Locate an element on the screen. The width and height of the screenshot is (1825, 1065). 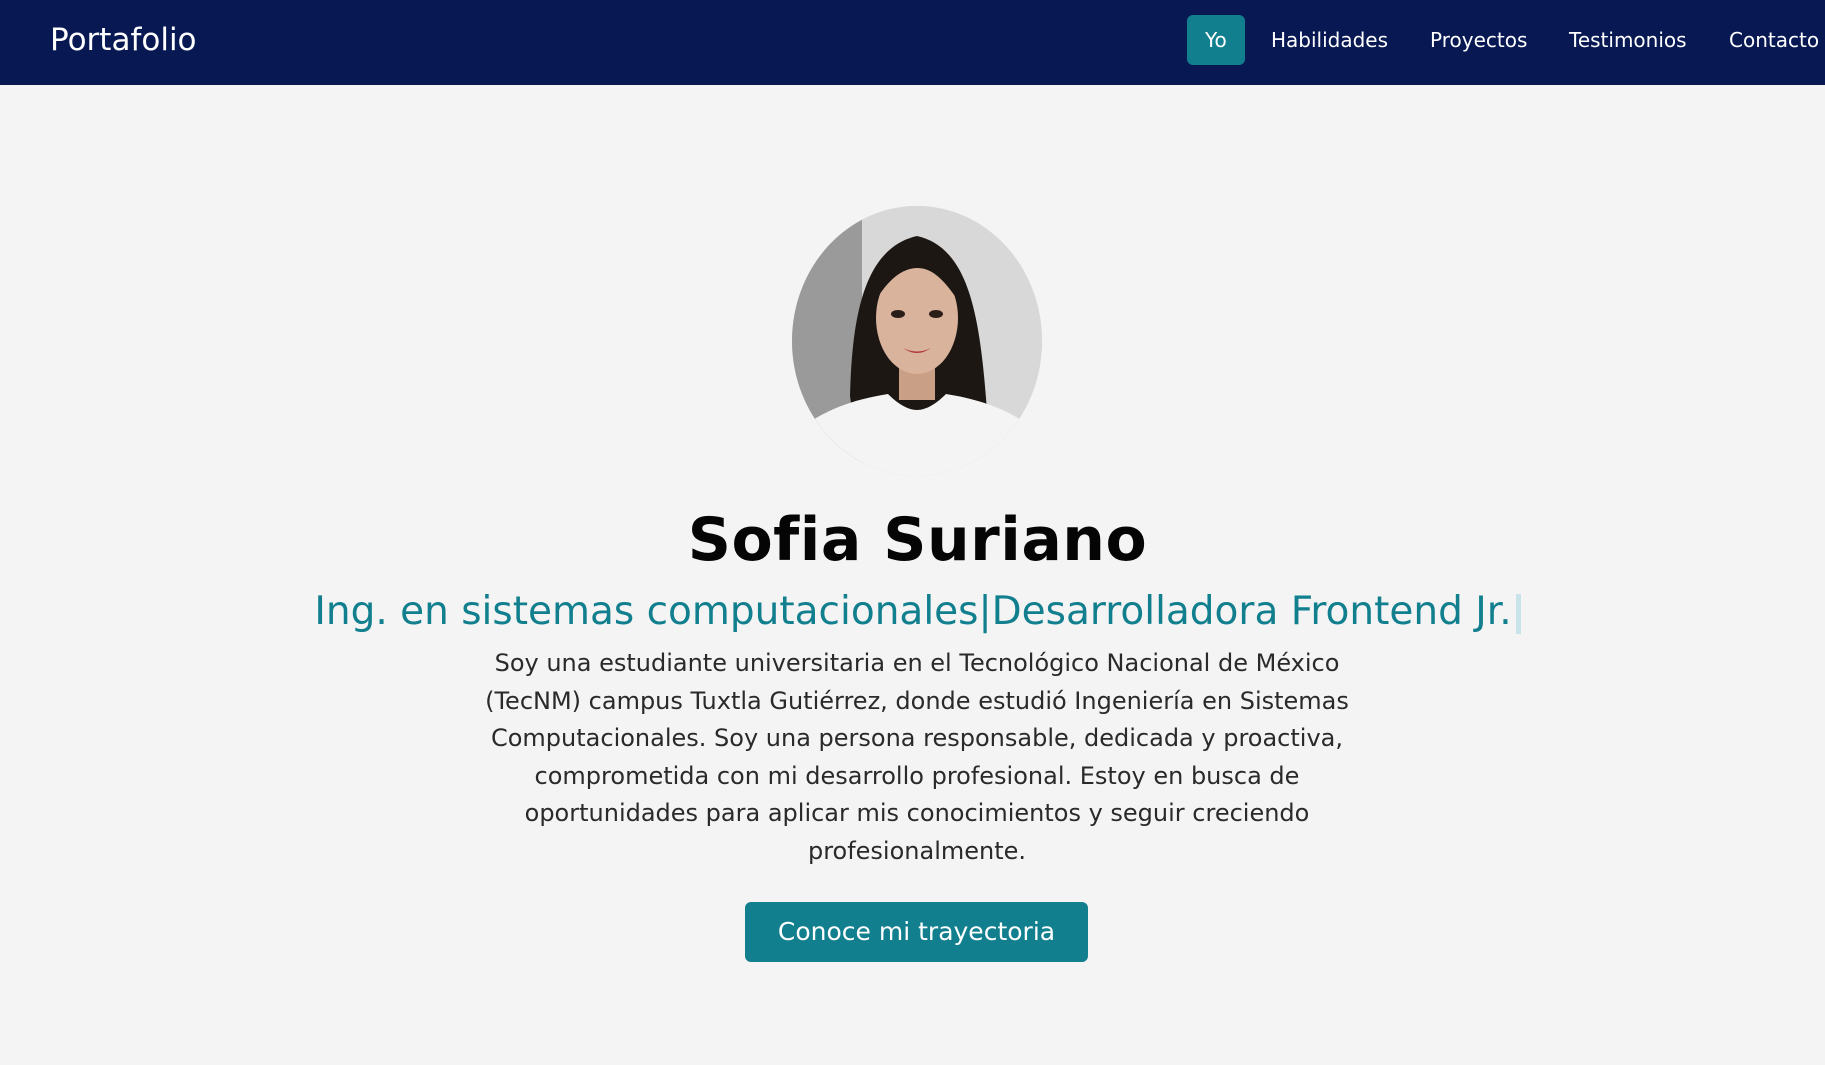
nav-item-contacto: Contacto is located at coordinates (1768, 40).